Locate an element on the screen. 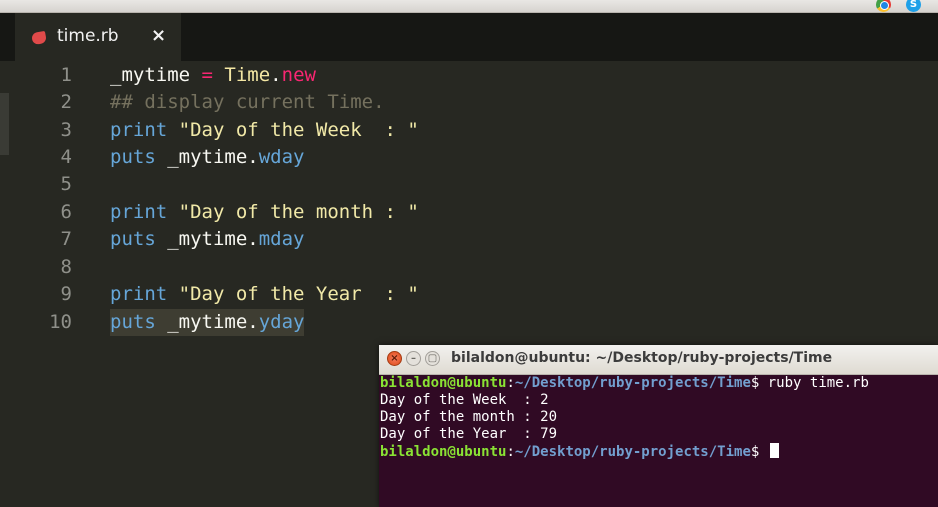 This screenshot has height=507, width=938. code-token: mday is located at coordinates (281, 239).